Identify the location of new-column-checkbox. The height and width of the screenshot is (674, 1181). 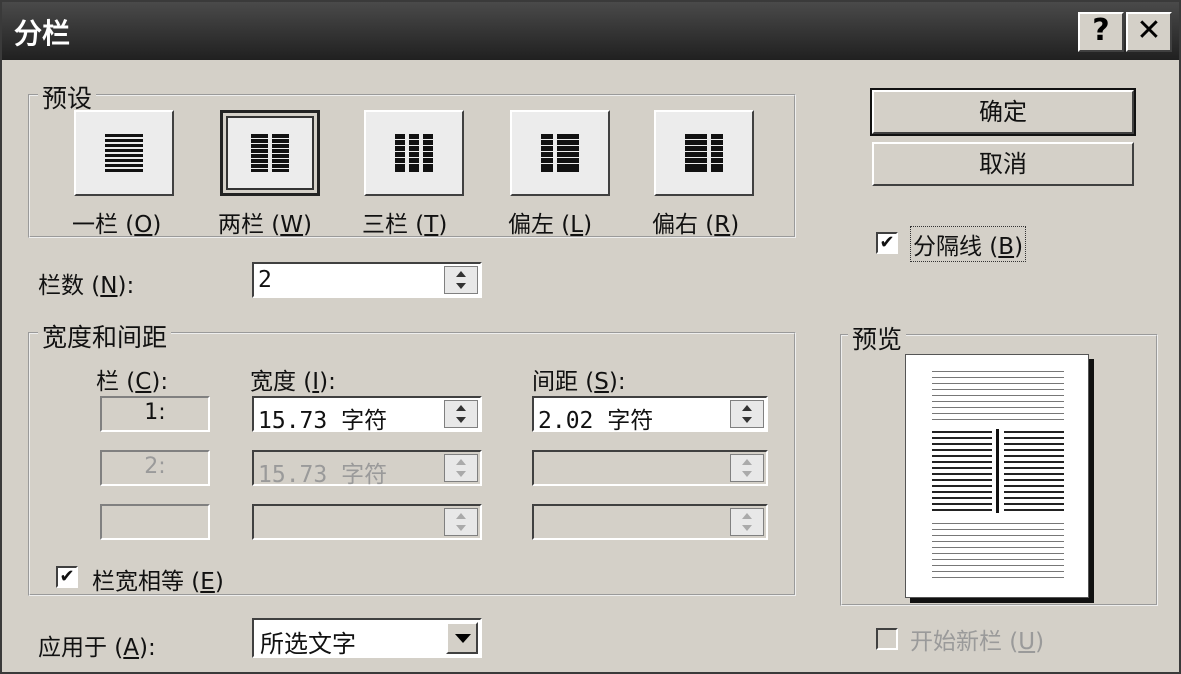
(887, 639).